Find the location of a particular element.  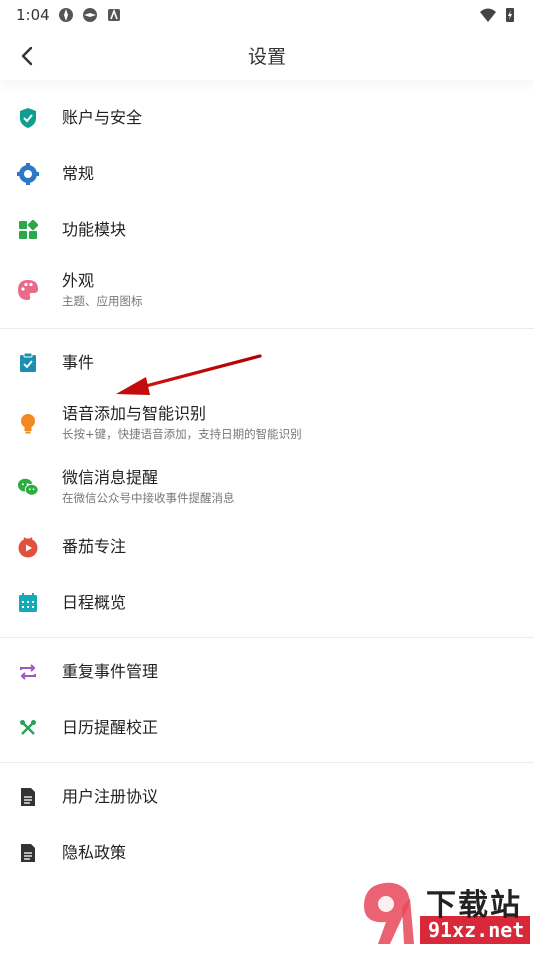

settings-item-voice-recognition: 语音添加与智能识别 长按+键，快捷语音添加，支持日期的智能识别 is located at coordinates (267, 423).